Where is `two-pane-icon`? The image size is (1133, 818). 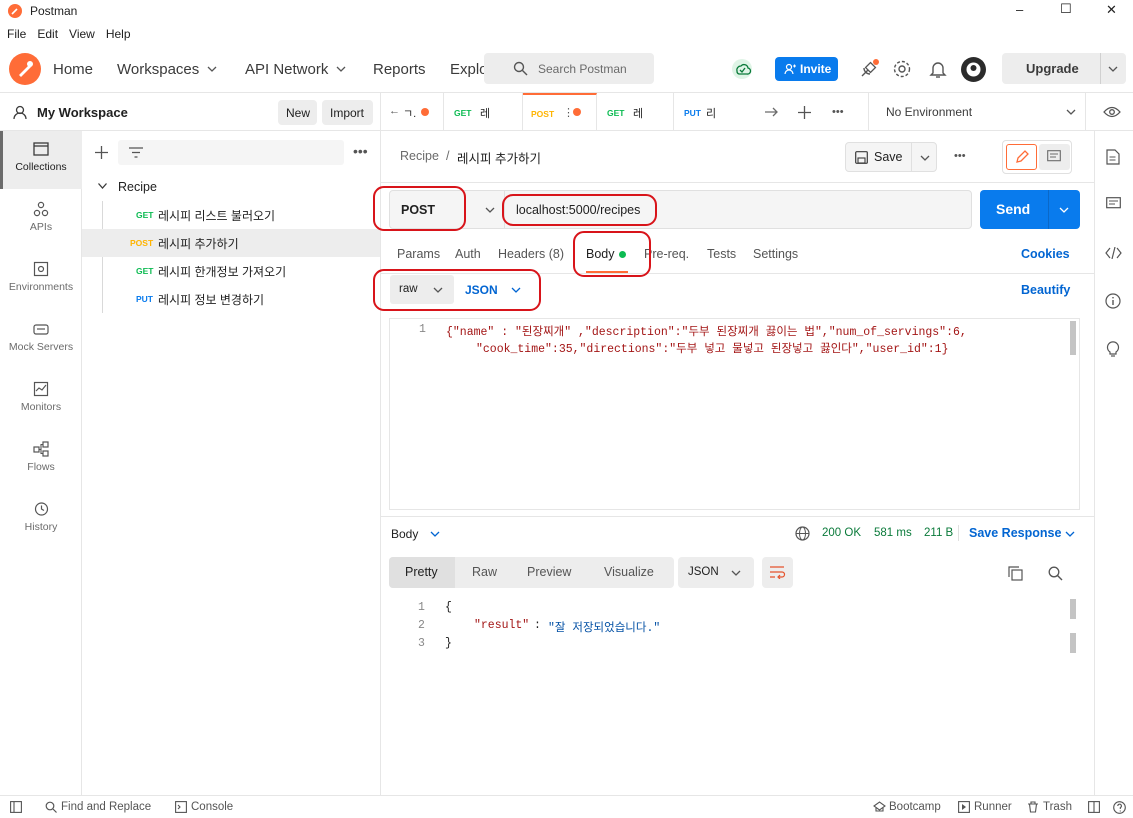 two-pane-icon is located at coordinates (1094, 807).